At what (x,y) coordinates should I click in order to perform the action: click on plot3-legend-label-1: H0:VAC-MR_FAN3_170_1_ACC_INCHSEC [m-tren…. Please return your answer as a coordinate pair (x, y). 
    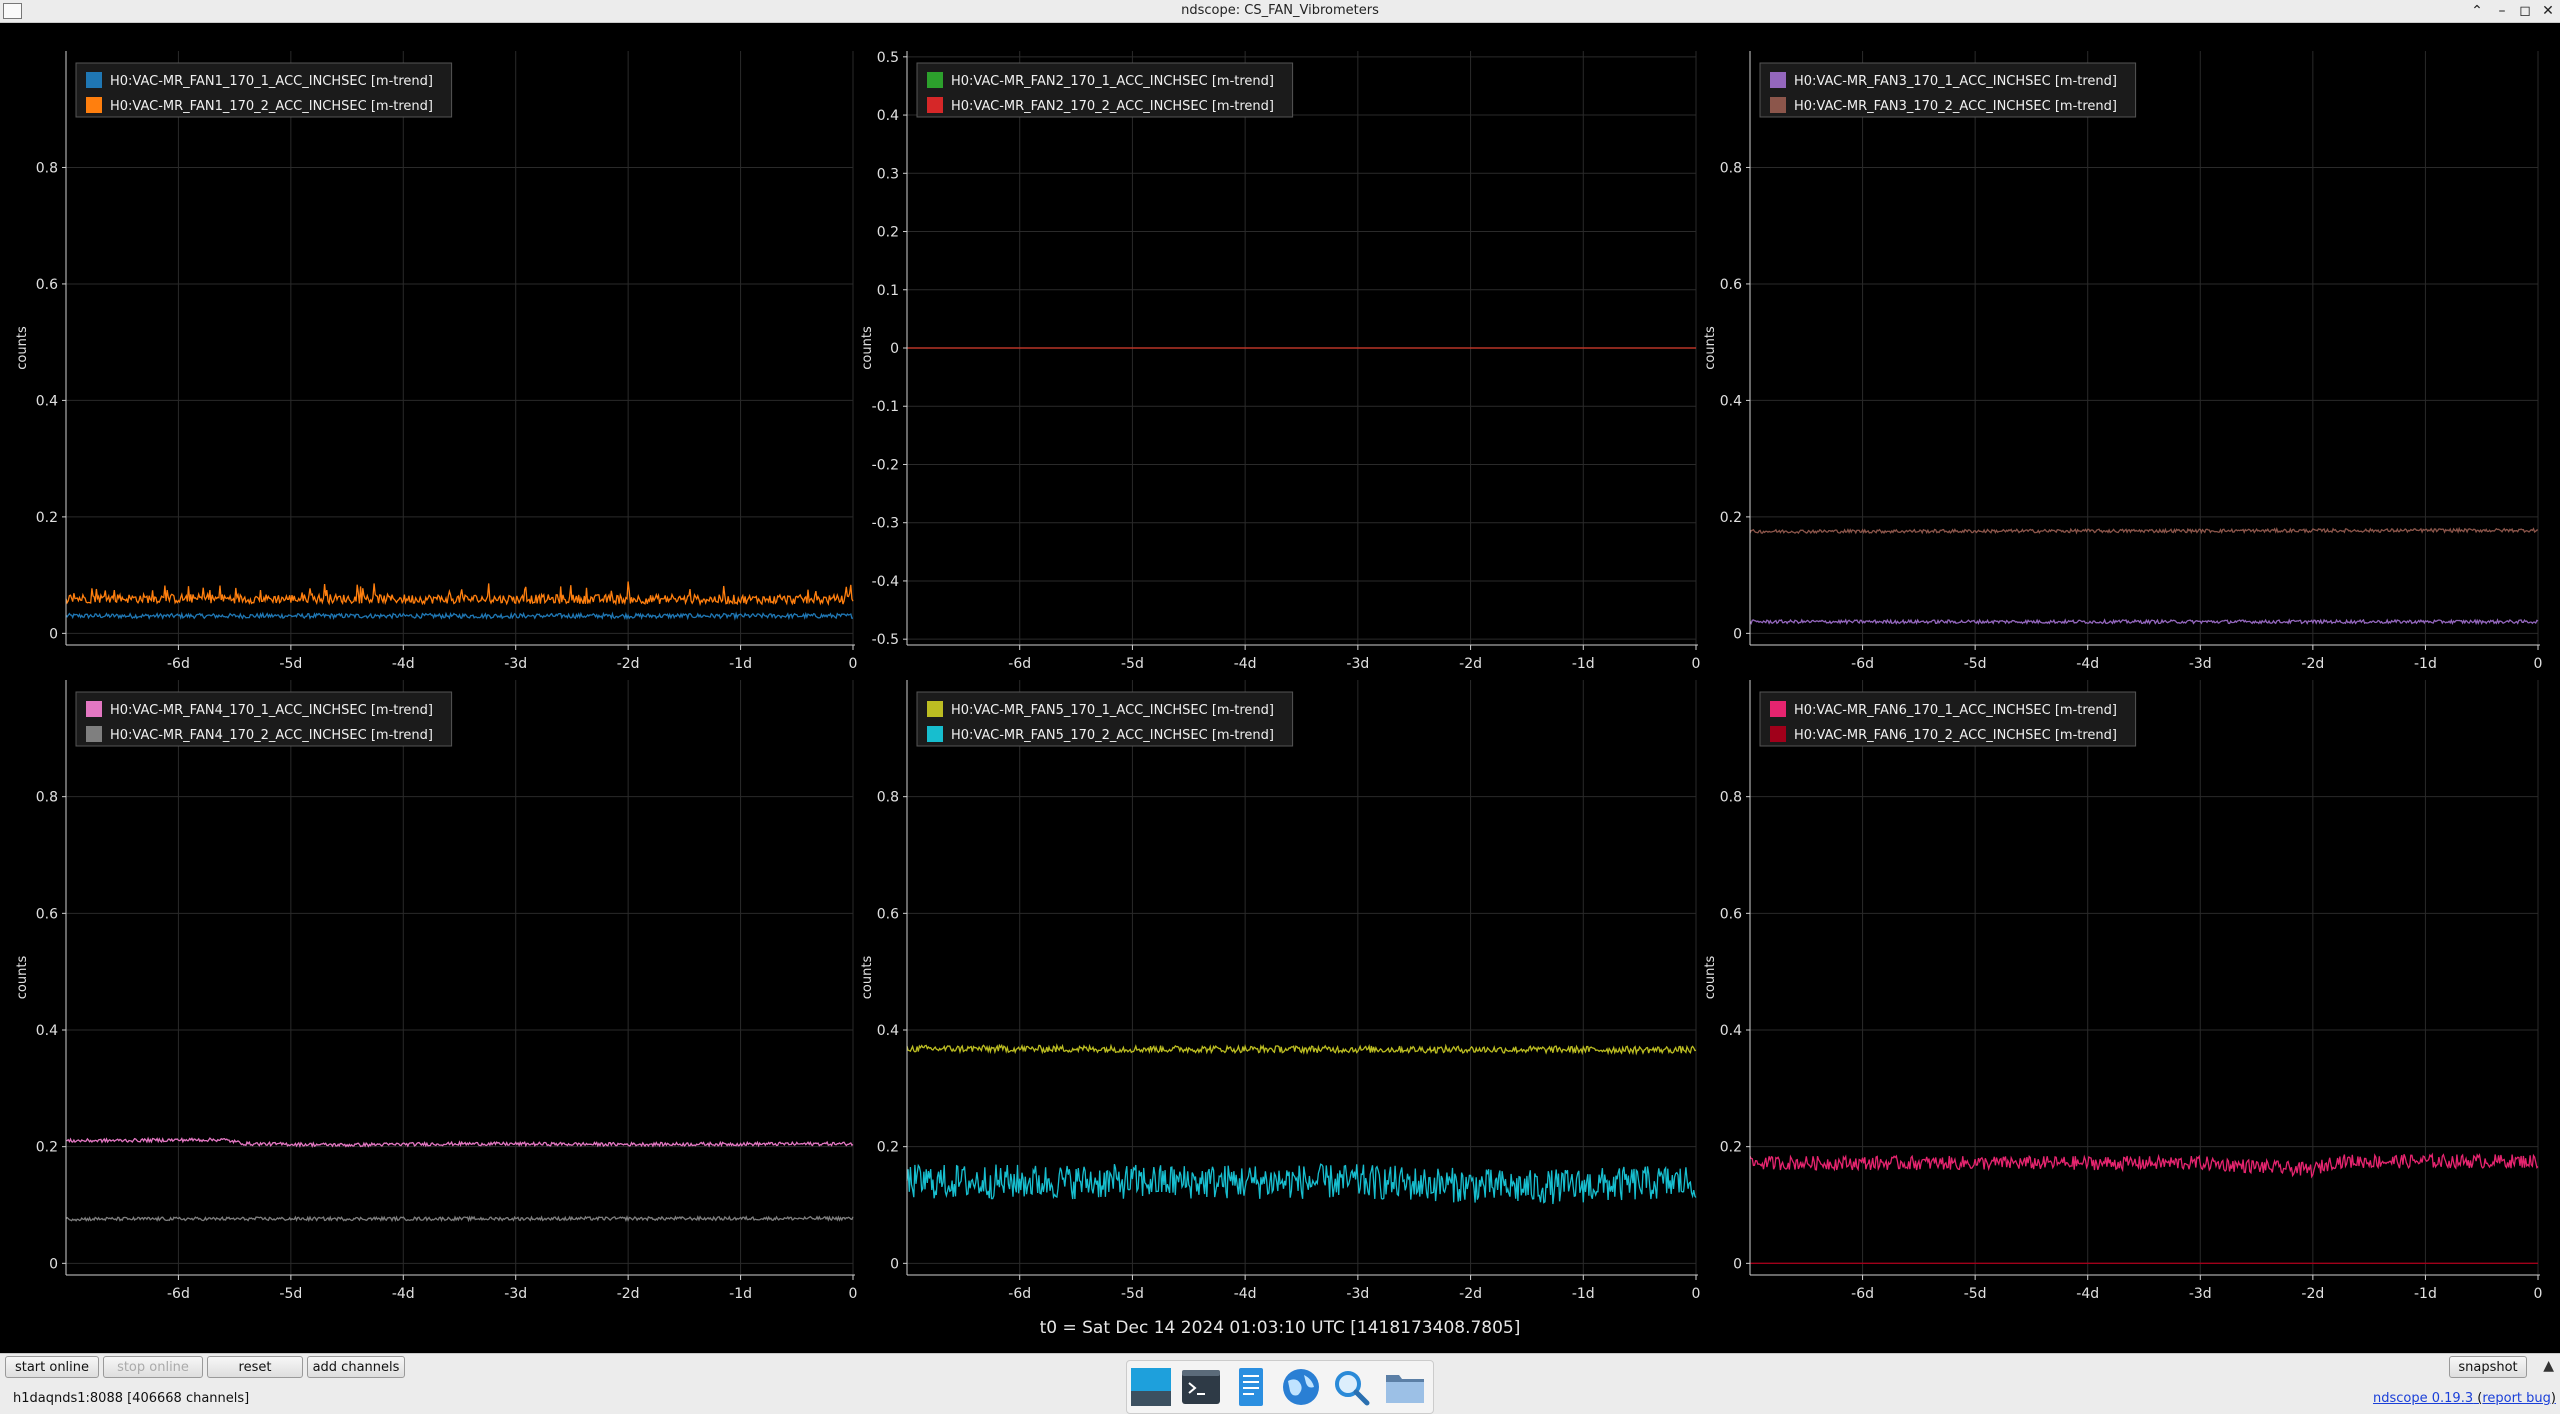
    Looking at the image, I should click on (1955, 81).